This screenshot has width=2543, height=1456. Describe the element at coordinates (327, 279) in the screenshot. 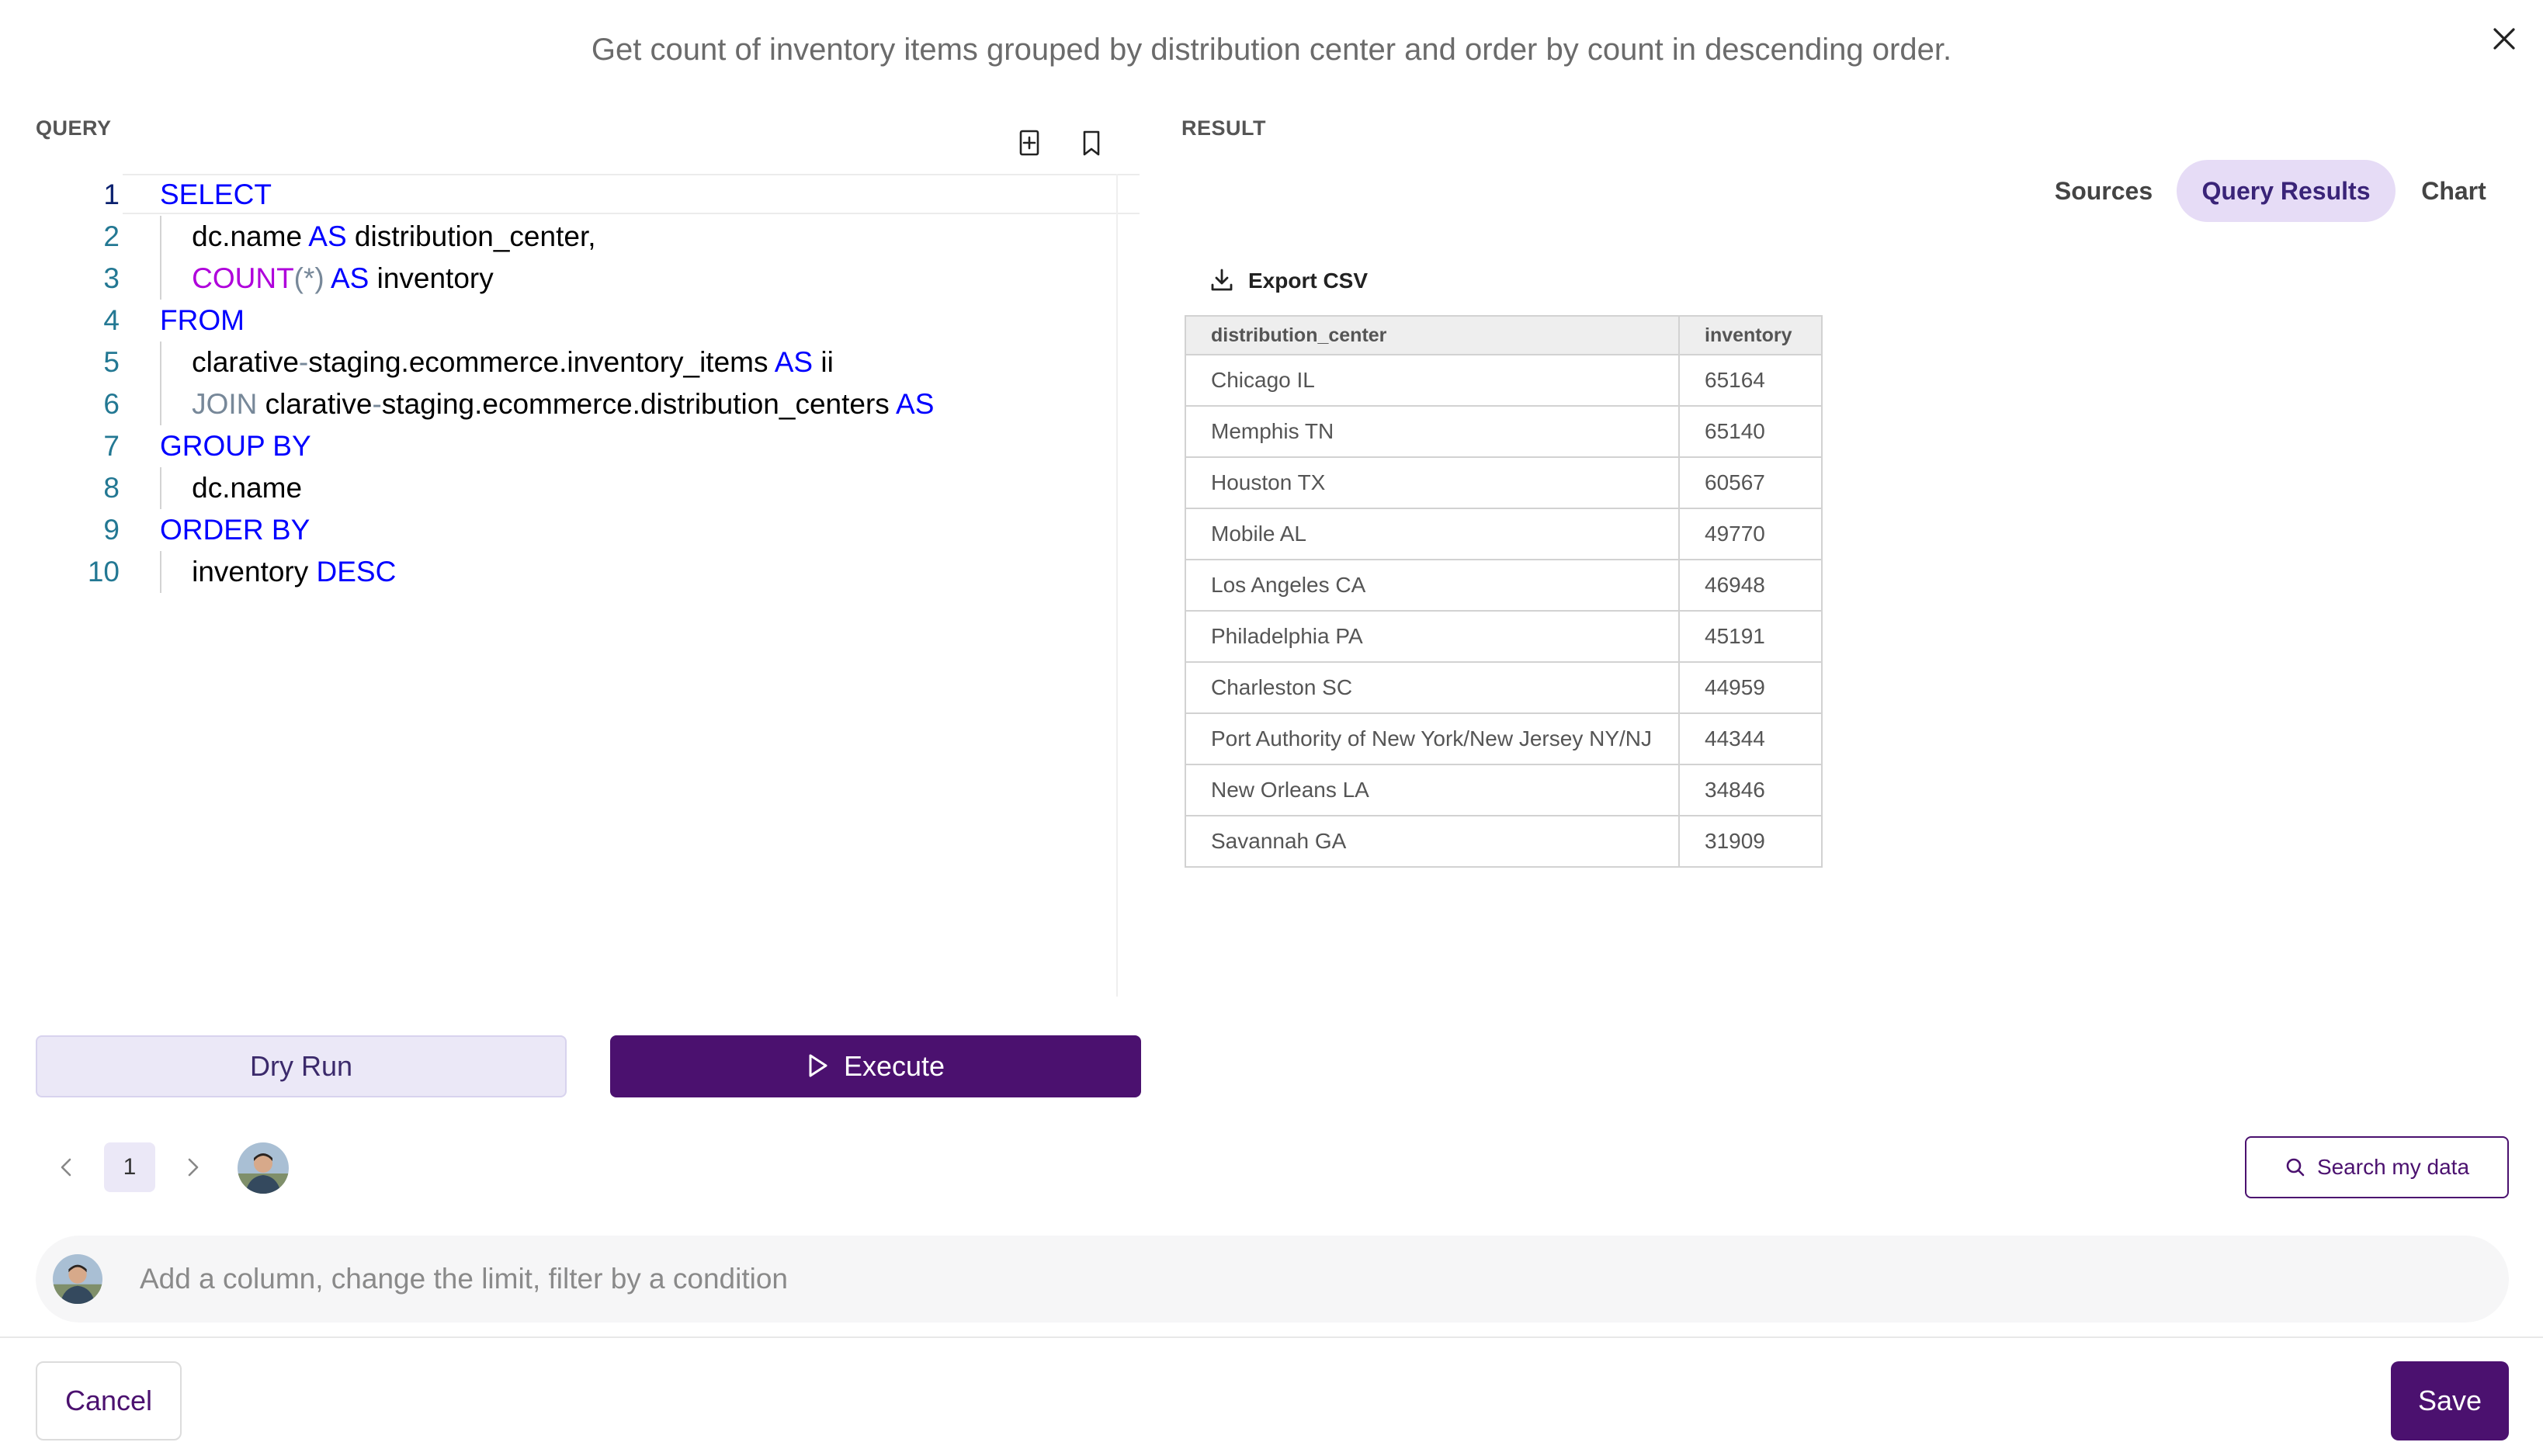

I see `code-text: COUNT(*) AS inventory` at that location.